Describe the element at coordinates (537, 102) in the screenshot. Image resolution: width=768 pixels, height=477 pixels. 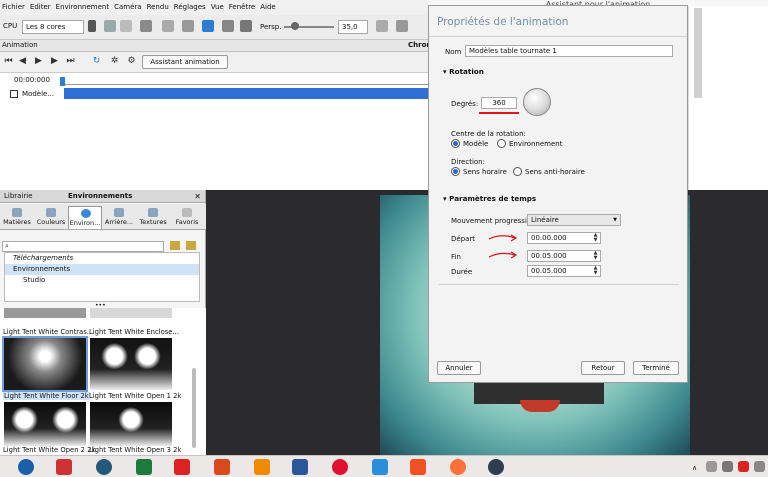
I see `rotation-dial` at that location.